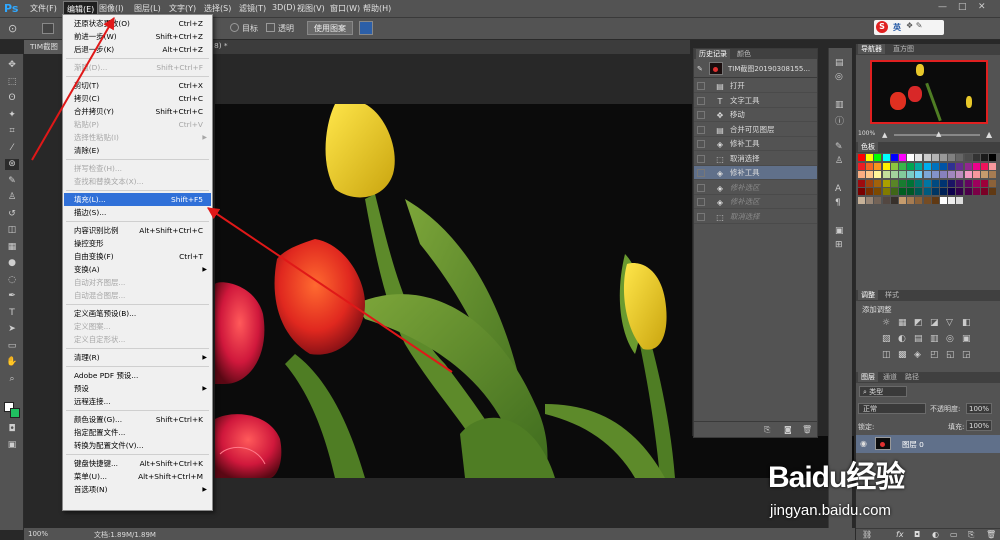 The image size is (1000, 540). Describe the element at coordinates (897, 27) in the screenshot. I see `ime-mode: 英` at that location.